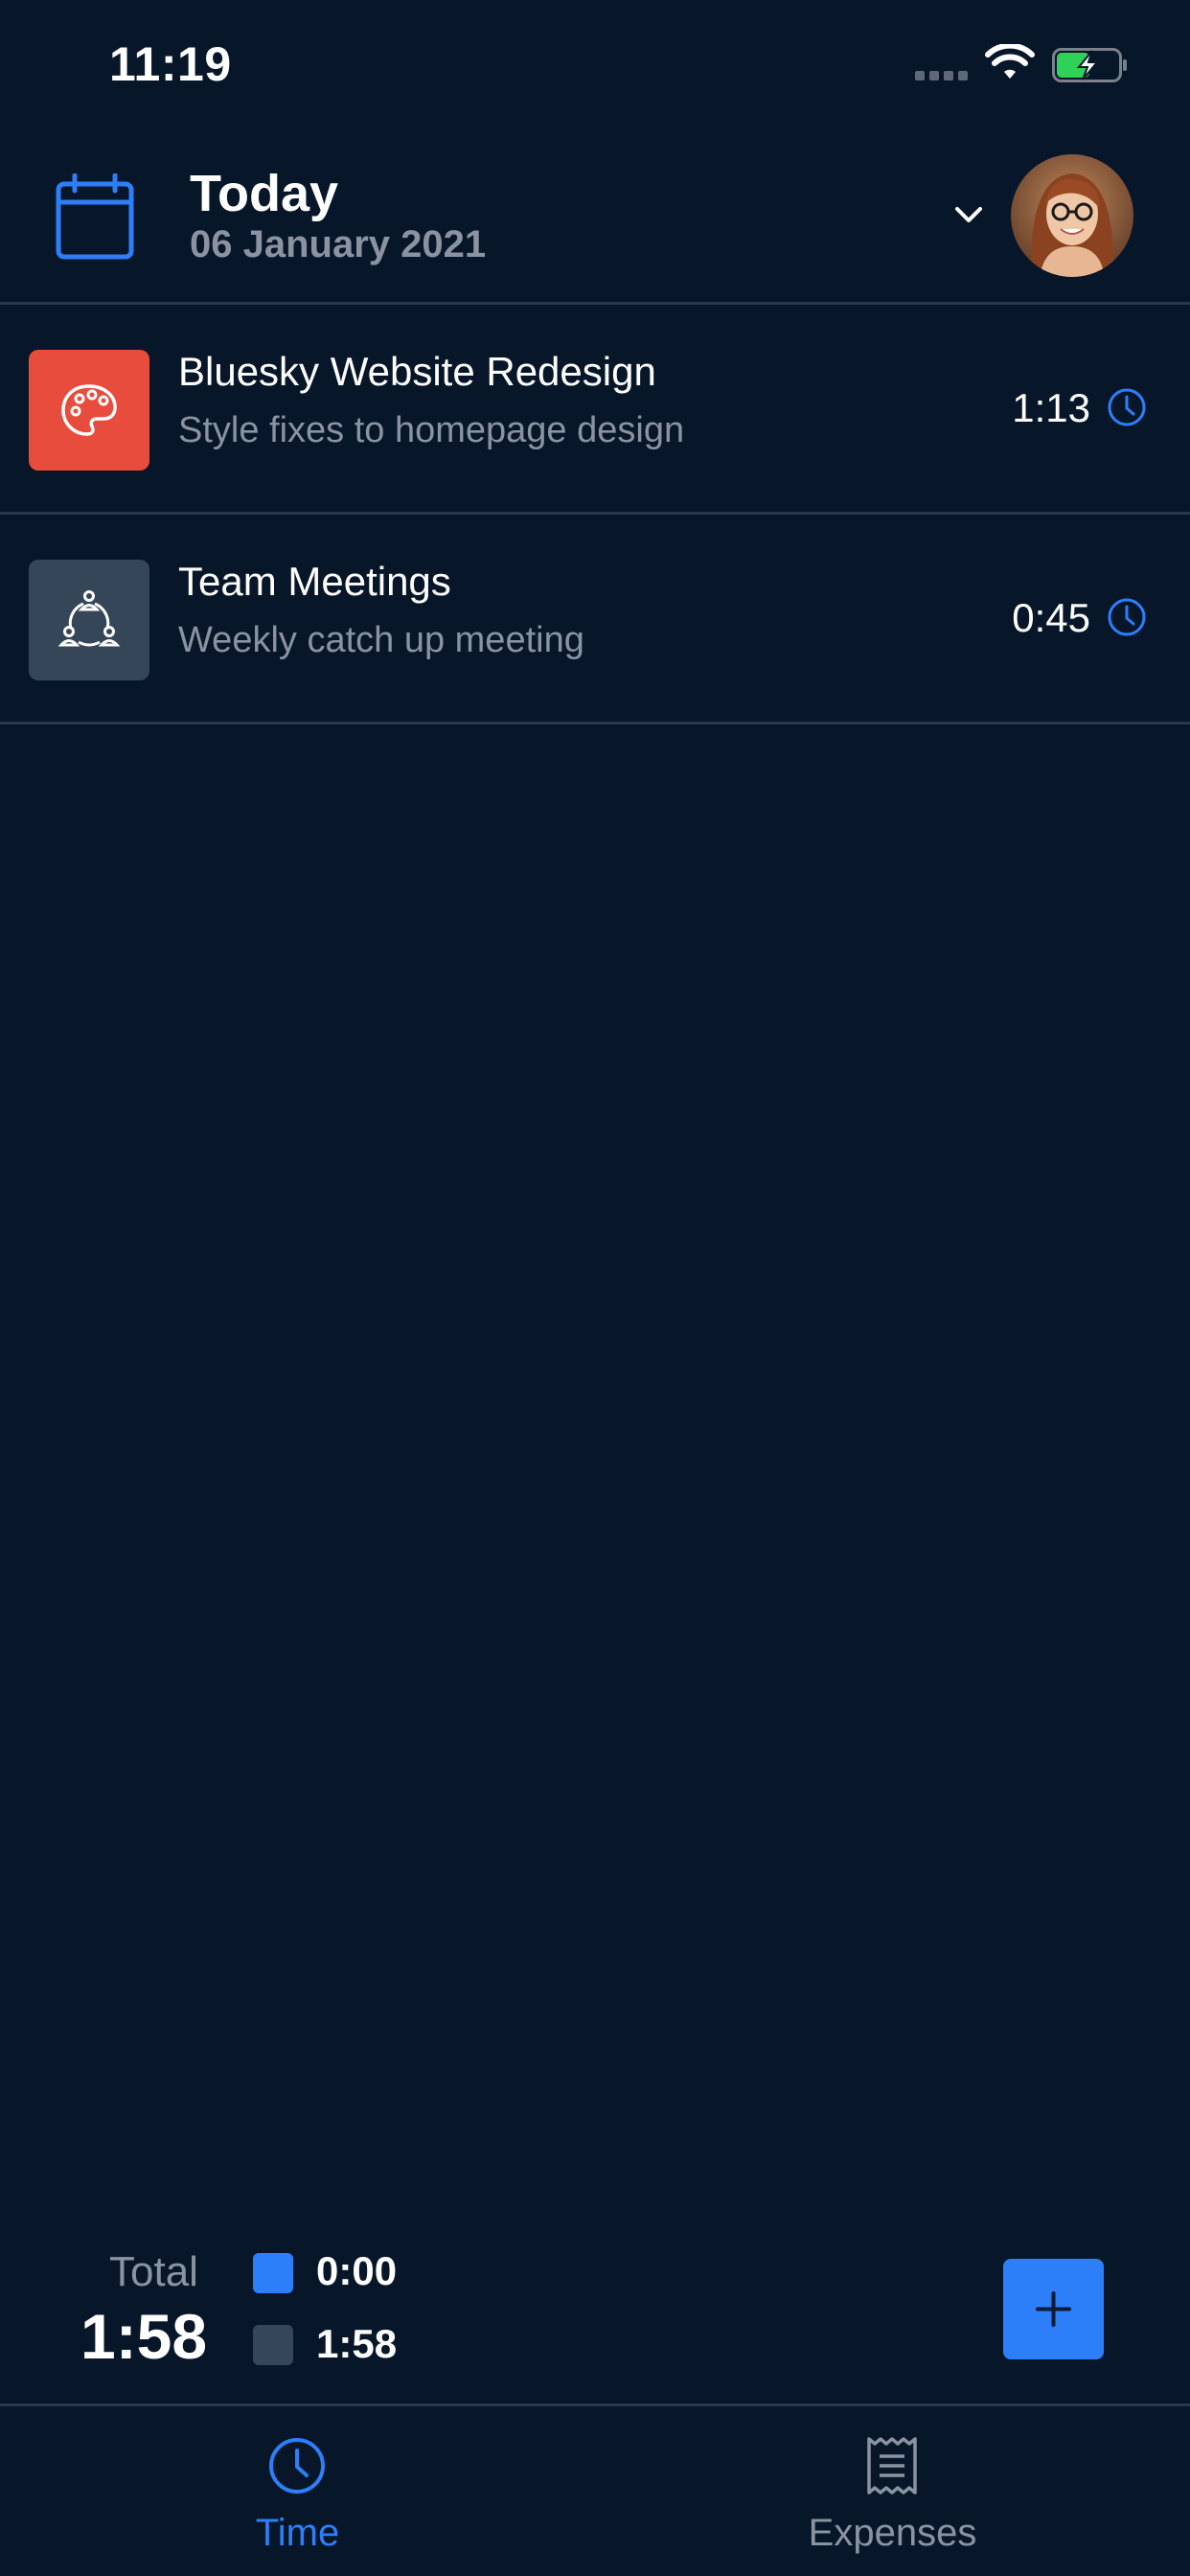 The width and height of the screenshot is (1190, 2576). Describe the element at coordinates (595, 217) in the screenshot. I see `date-header: Today 06 January 2021` at that location.